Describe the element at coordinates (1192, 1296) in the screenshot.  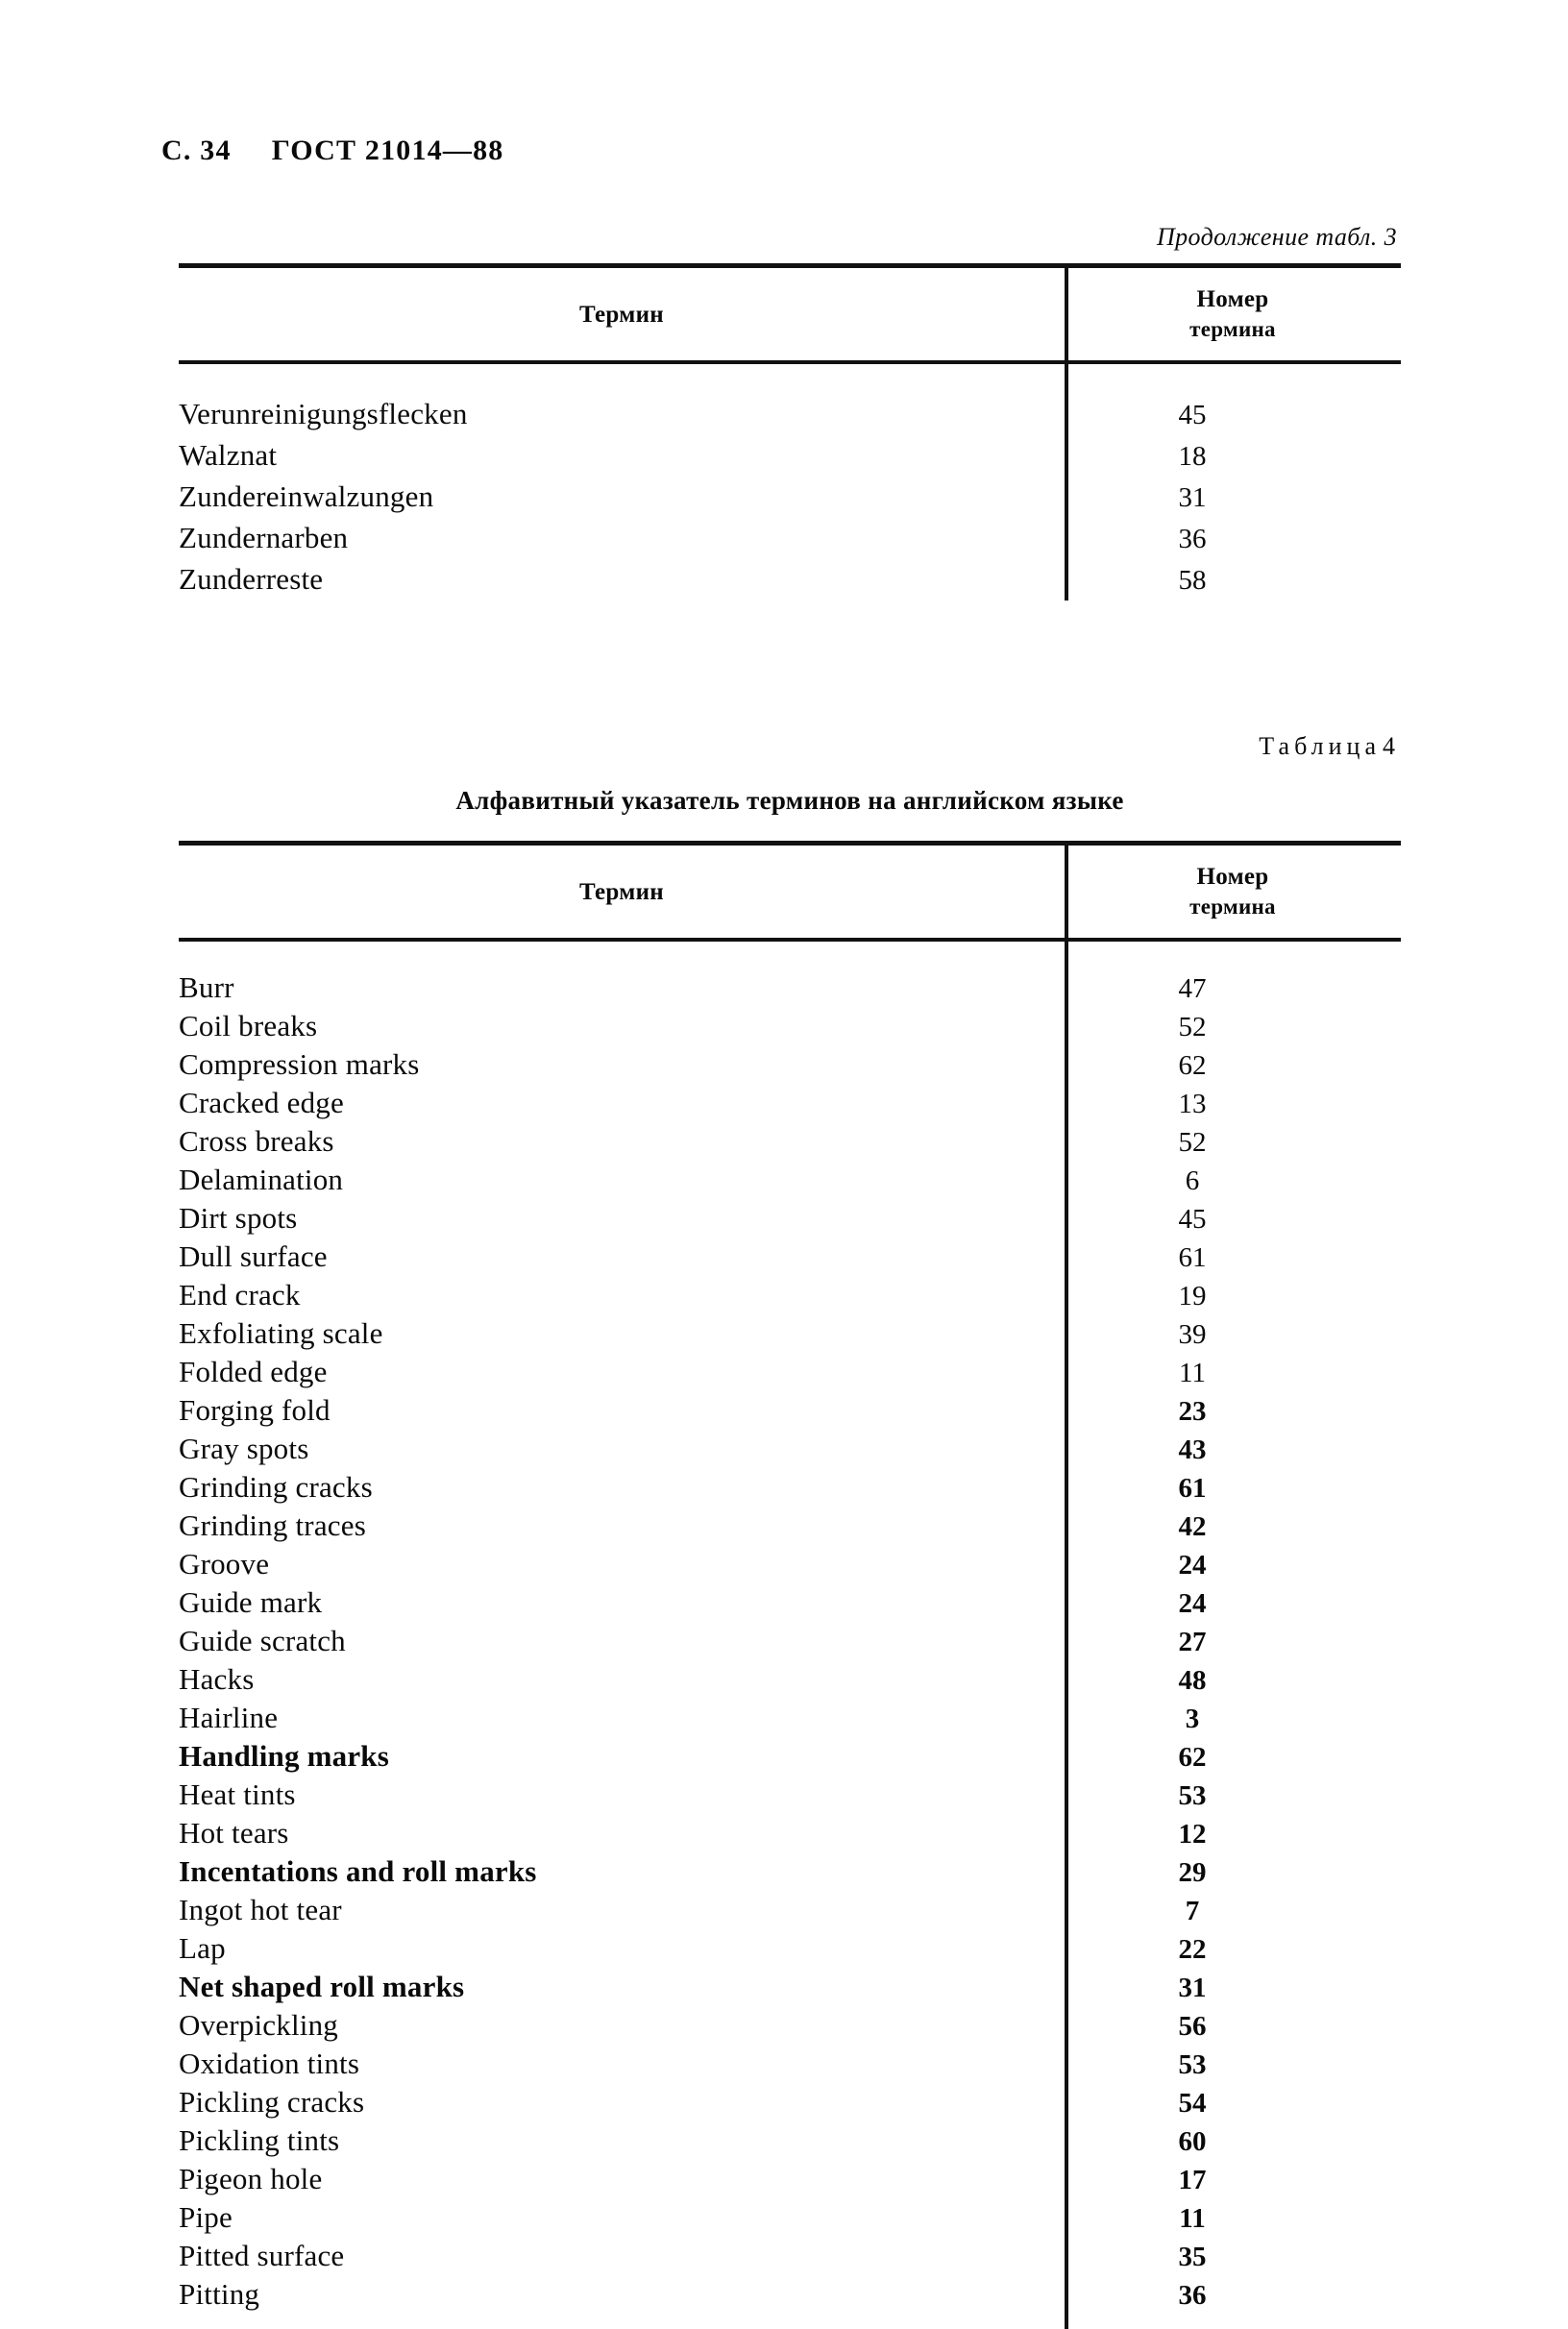
I see `term-number: 19` at that location.